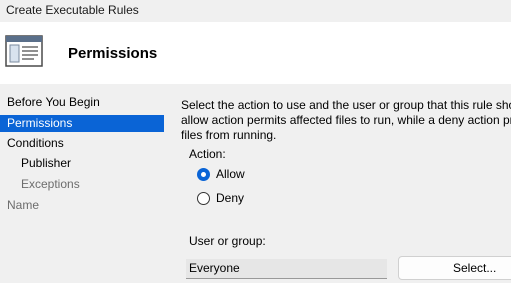  What do you see at coordinates (35, 143) in the screenshot?
I see `step-label: Conditions` at bounding box center [35, 143].